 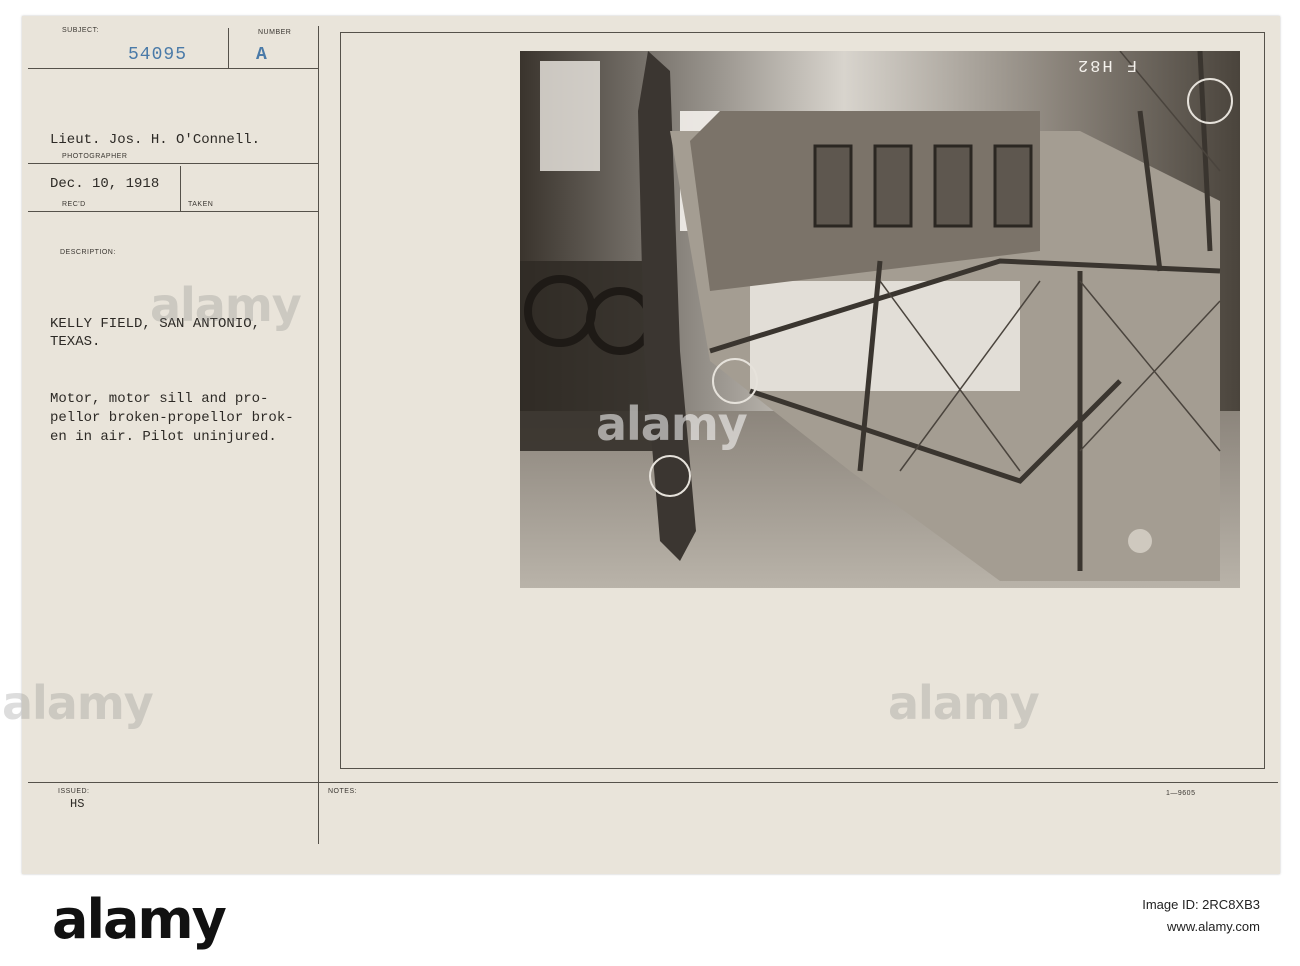 What do you see at coordinates (155, 140) in the screenshot?
I see `photographer-name: Lieut. Jos. H. O'Connell.` at bounding box center [155, 140].